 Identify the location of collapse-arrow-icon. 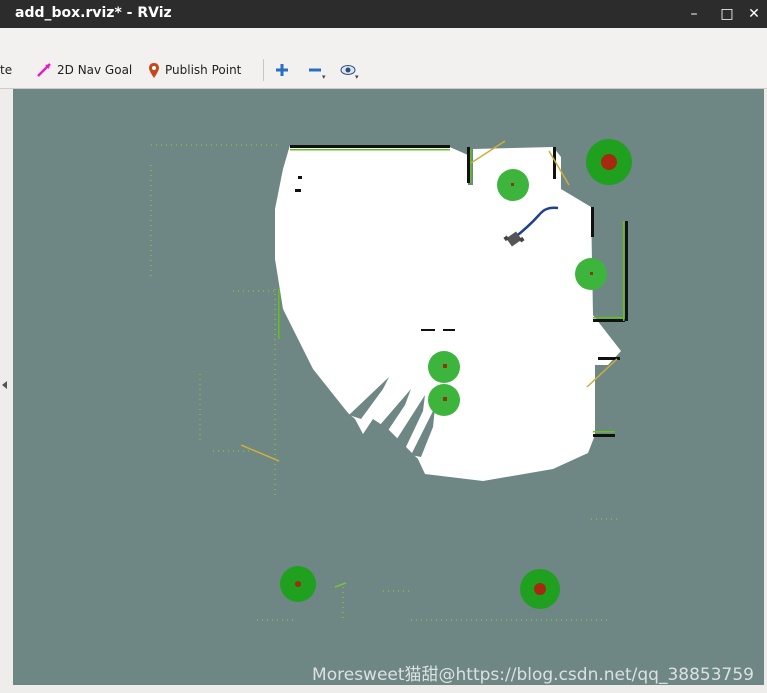
(4, 385).